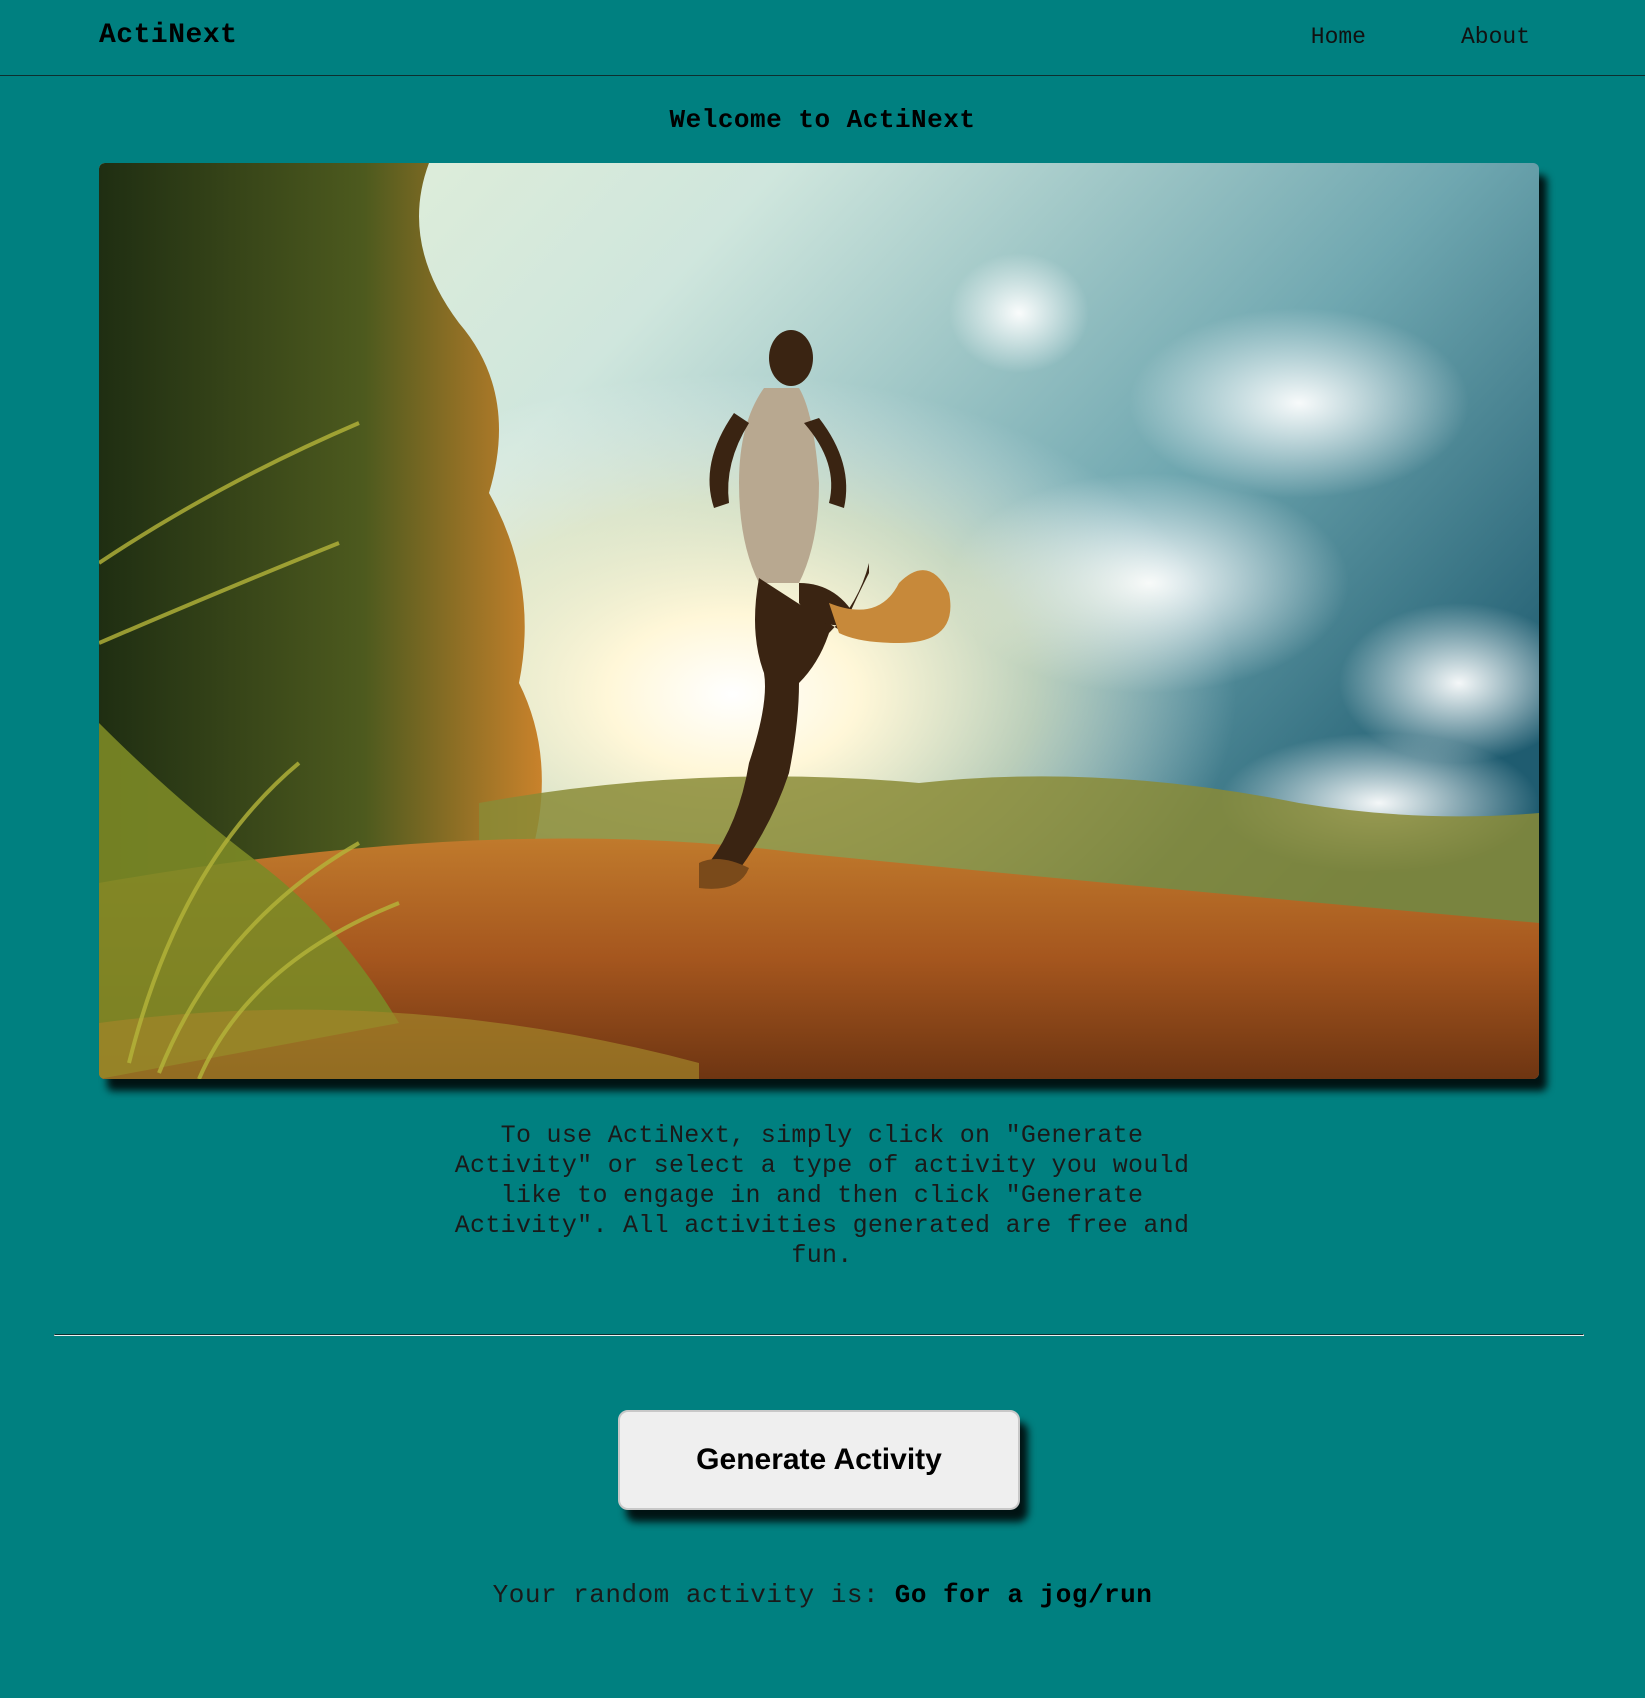  I want to click on result-label: Your random activity is:, so click(686, 1595).